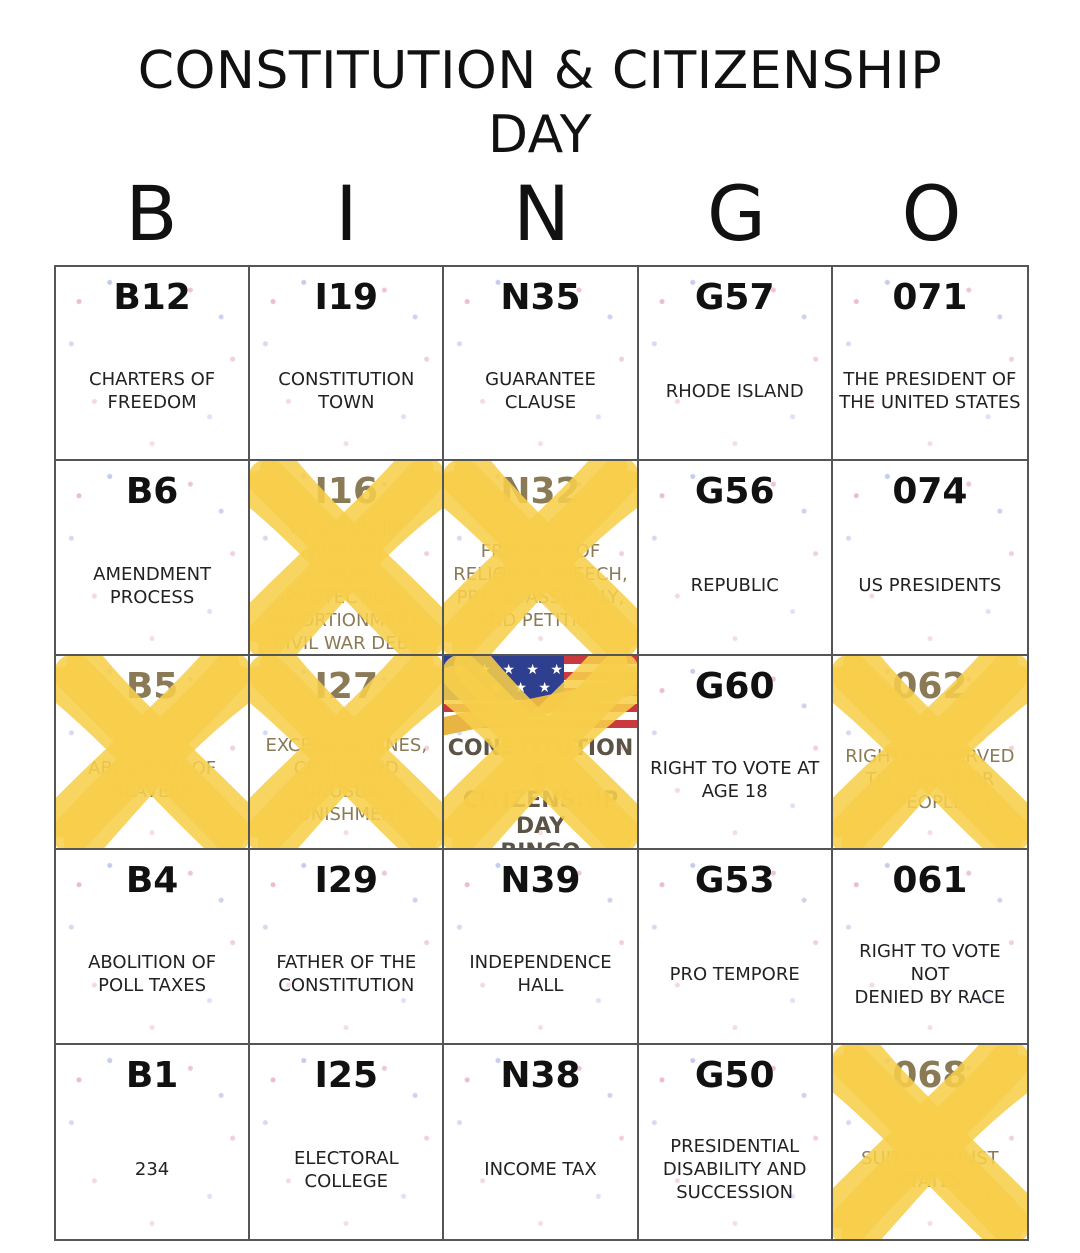 Image resolution: width=1080 pixels, height=1253 pixels. What do you see at coordinates (734, 974) in the screenshot?
I see `cell-description: PRO TEMPORE` at bounding box center [734, 974].